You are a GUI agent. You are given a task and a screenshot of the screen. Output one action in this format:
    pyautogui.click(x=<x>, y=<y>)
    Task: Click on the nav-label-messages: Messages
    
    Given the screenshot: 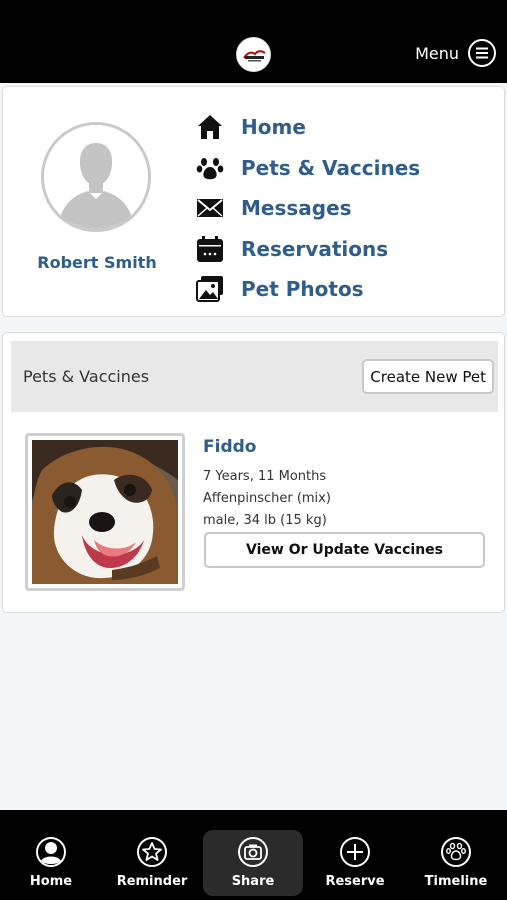 What is the action you would take?
    pyautogui.click(x=296, y=208)
    